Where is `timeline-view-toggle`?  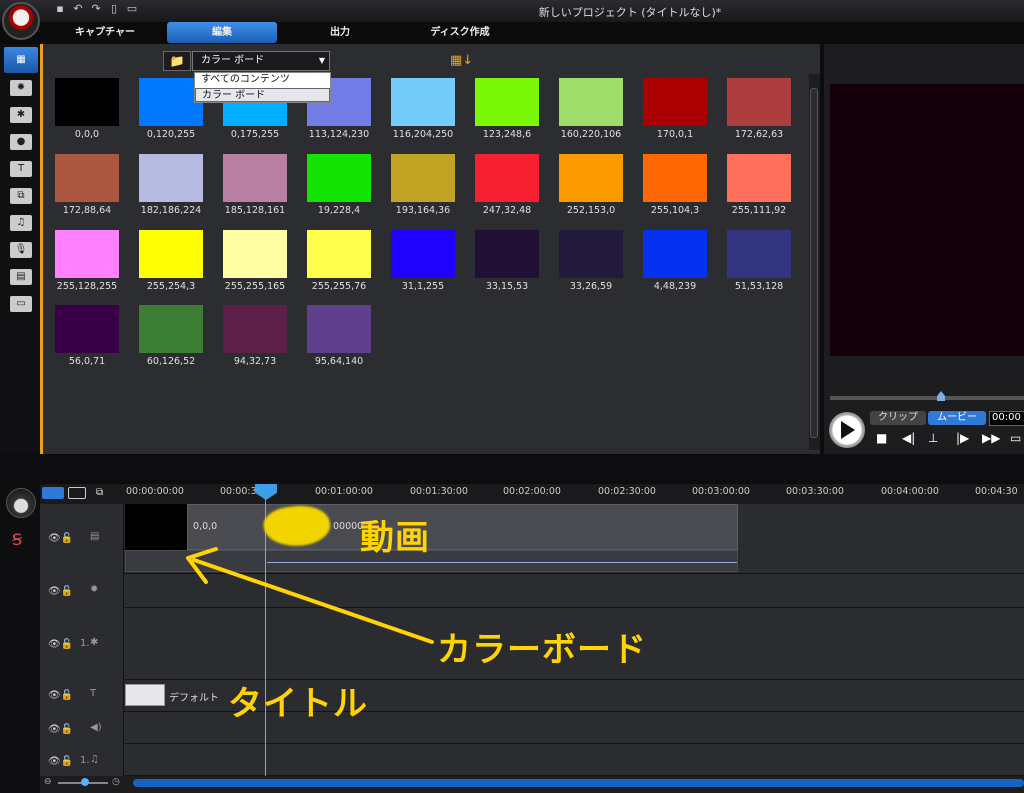 timeline-view-toggle is located at coordinates (65, 493).